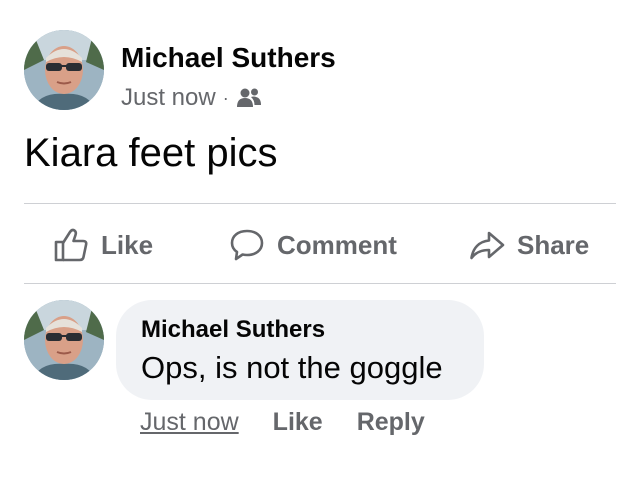 The height and width of the screenshot is (493, 640). I want to click on comment-like-button: Like, so click(298, 422).